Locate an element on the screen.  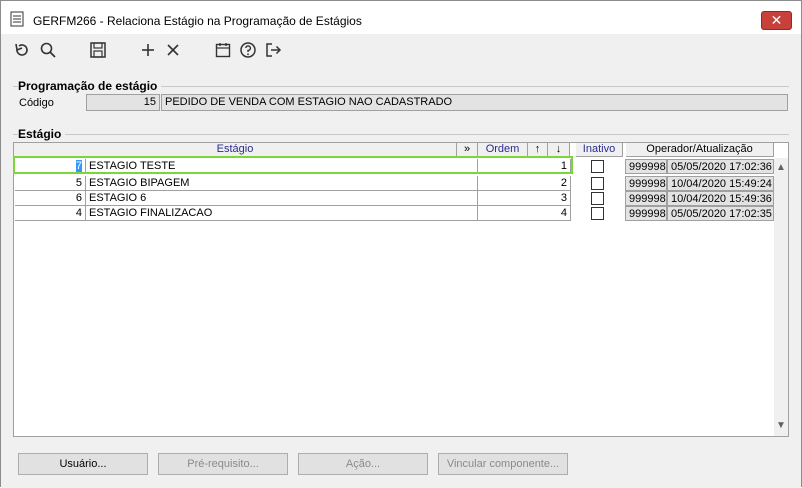
header-expand: » is located at coordinates (467, 150).